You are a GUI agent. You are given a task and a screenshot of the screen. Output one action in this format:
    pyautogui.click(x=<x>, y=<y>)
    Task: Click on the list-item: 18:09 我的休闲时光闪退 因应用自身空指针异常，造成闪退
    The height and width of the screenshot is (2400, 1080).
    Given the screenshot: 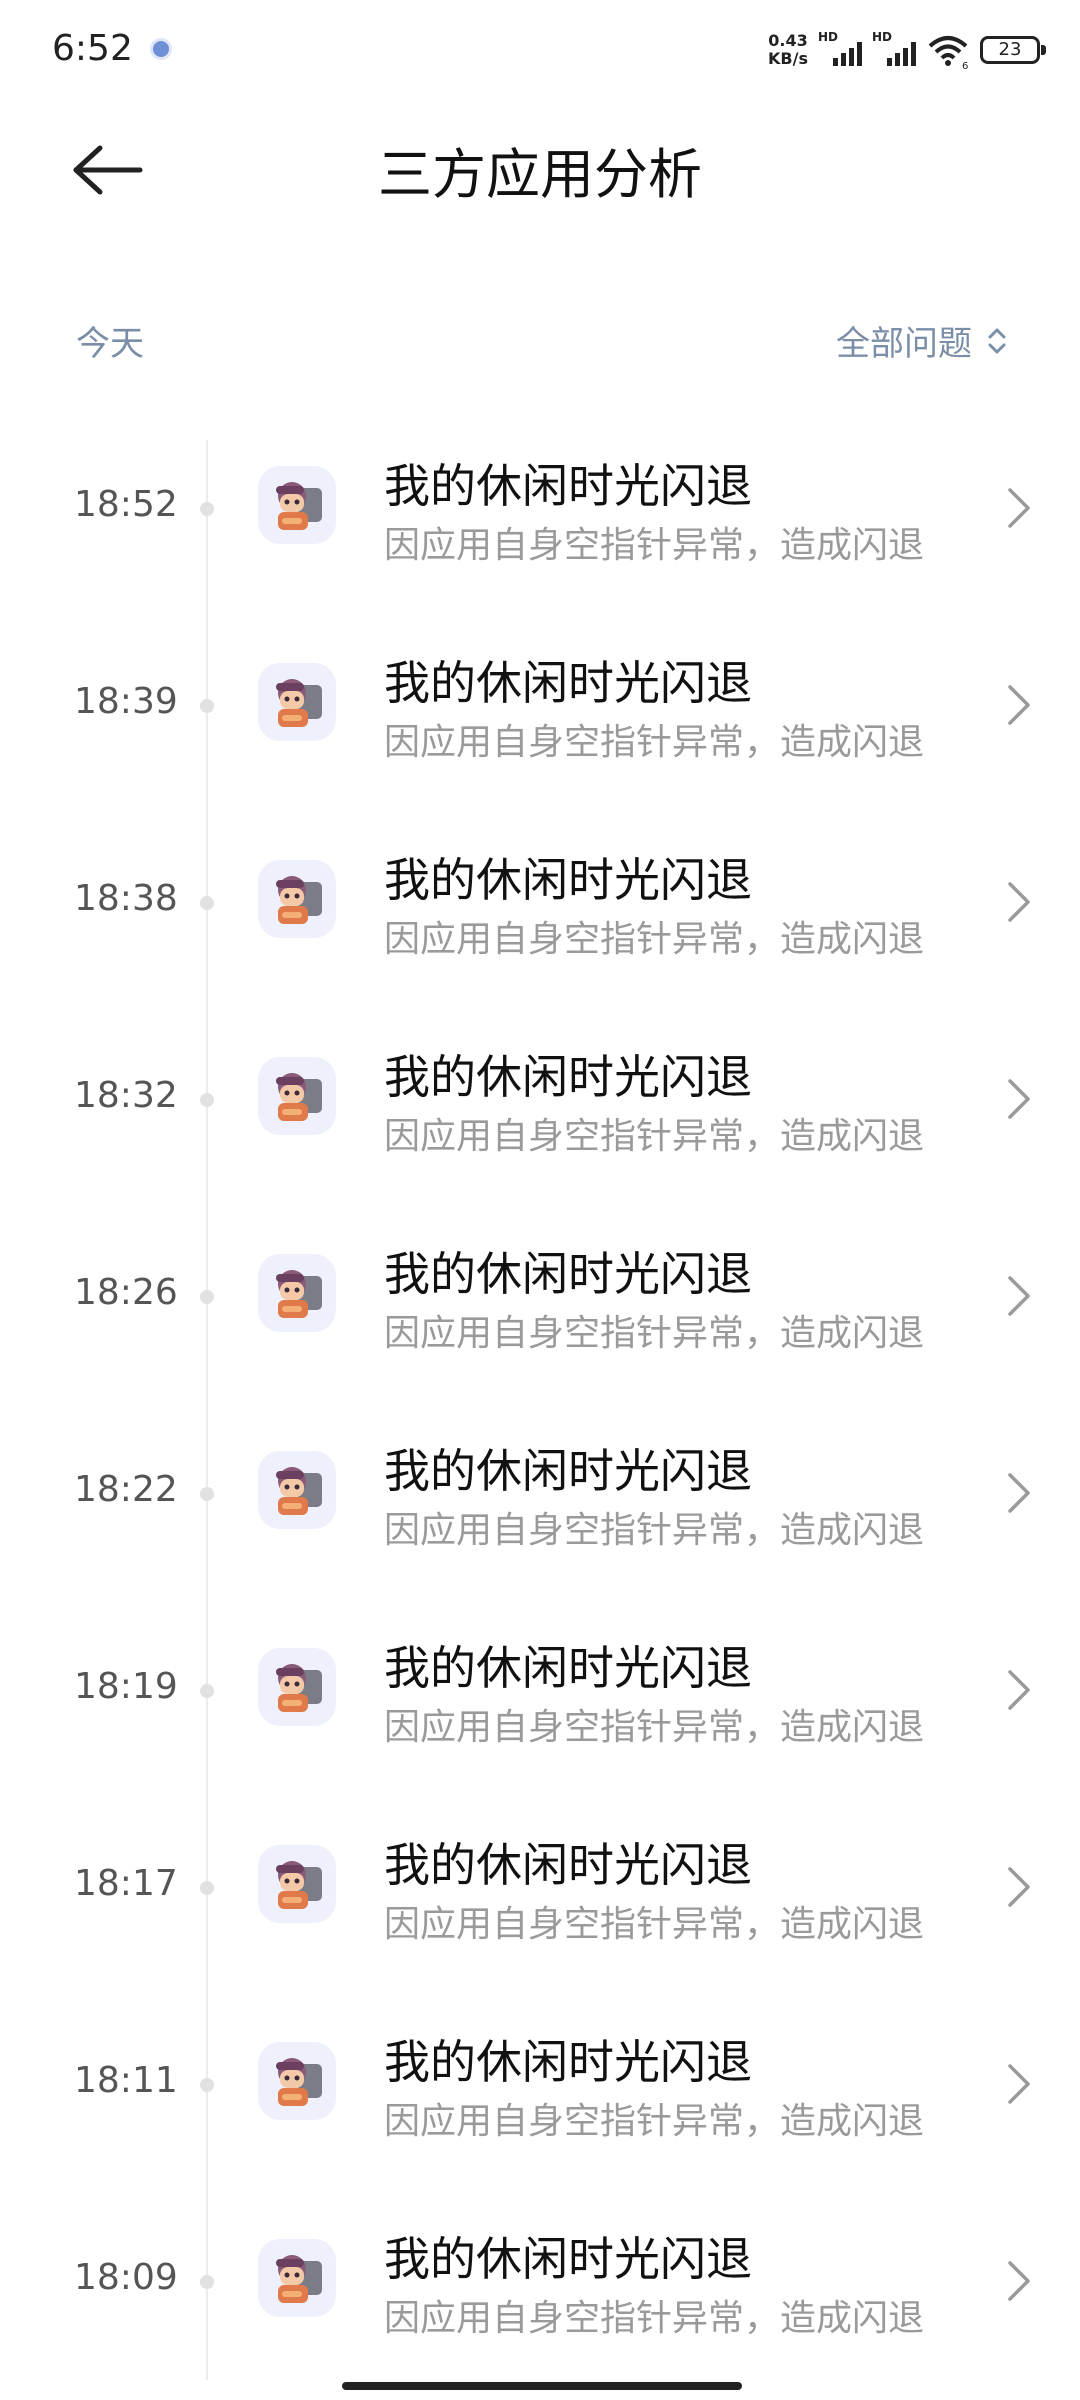 What is the action you would take?
    pyautogui.click(x=540, y=2279)
    